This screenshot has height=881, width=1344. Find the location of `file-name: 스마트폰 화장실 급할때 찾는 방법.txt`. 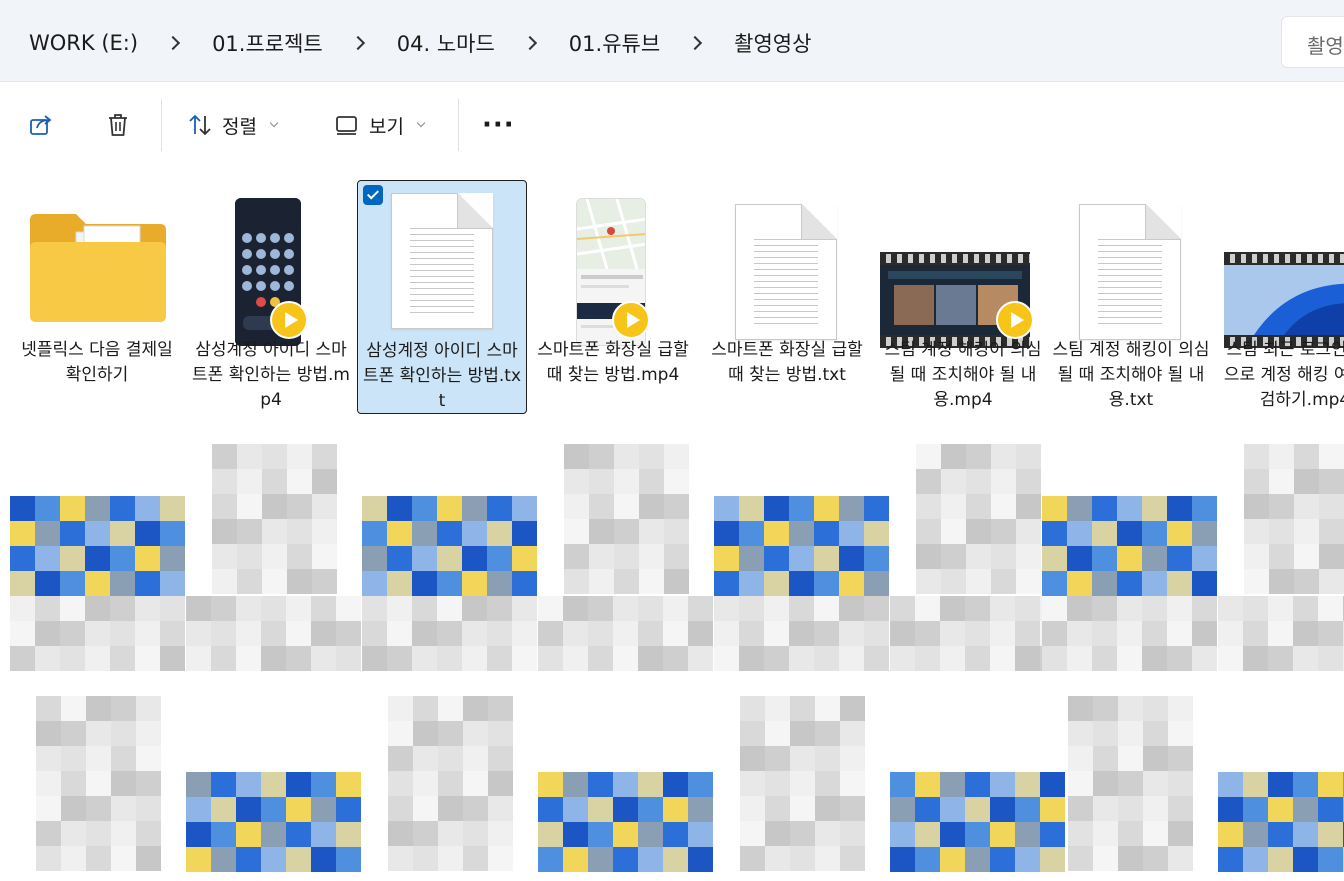

file-name: 스마트폰 화장실 급할때 찾는 방법.txt is located at coordinates (787, 362).